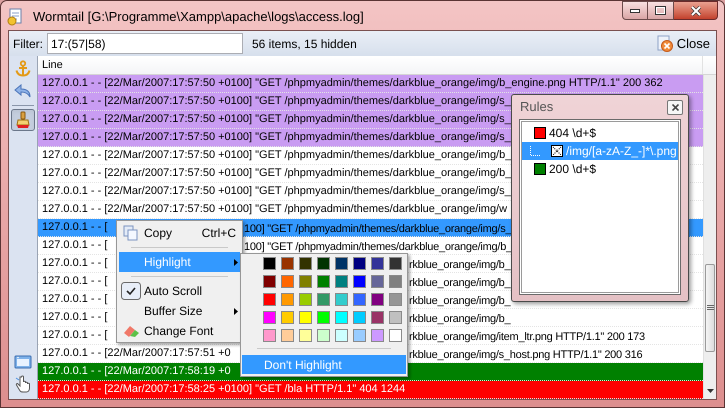 This screenshot has height=408, width=725. What do you see at coordinates (275, 210) in the screenshot?
I see `log-entry: 127.0.0.1 - - [22/Mar/2007:17:57:50 +0100] "GET /phpmyadmin/themes/darkblue_orange/img/w` at bounding box center [275, 210].